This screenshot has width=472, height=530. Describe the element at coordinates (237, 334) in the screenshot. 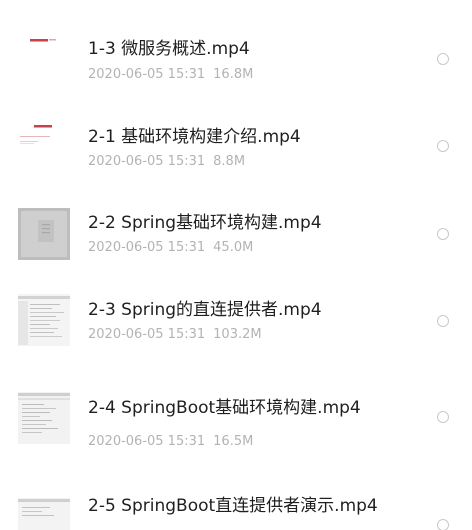

I see `file-size: 103.2M` at that location.